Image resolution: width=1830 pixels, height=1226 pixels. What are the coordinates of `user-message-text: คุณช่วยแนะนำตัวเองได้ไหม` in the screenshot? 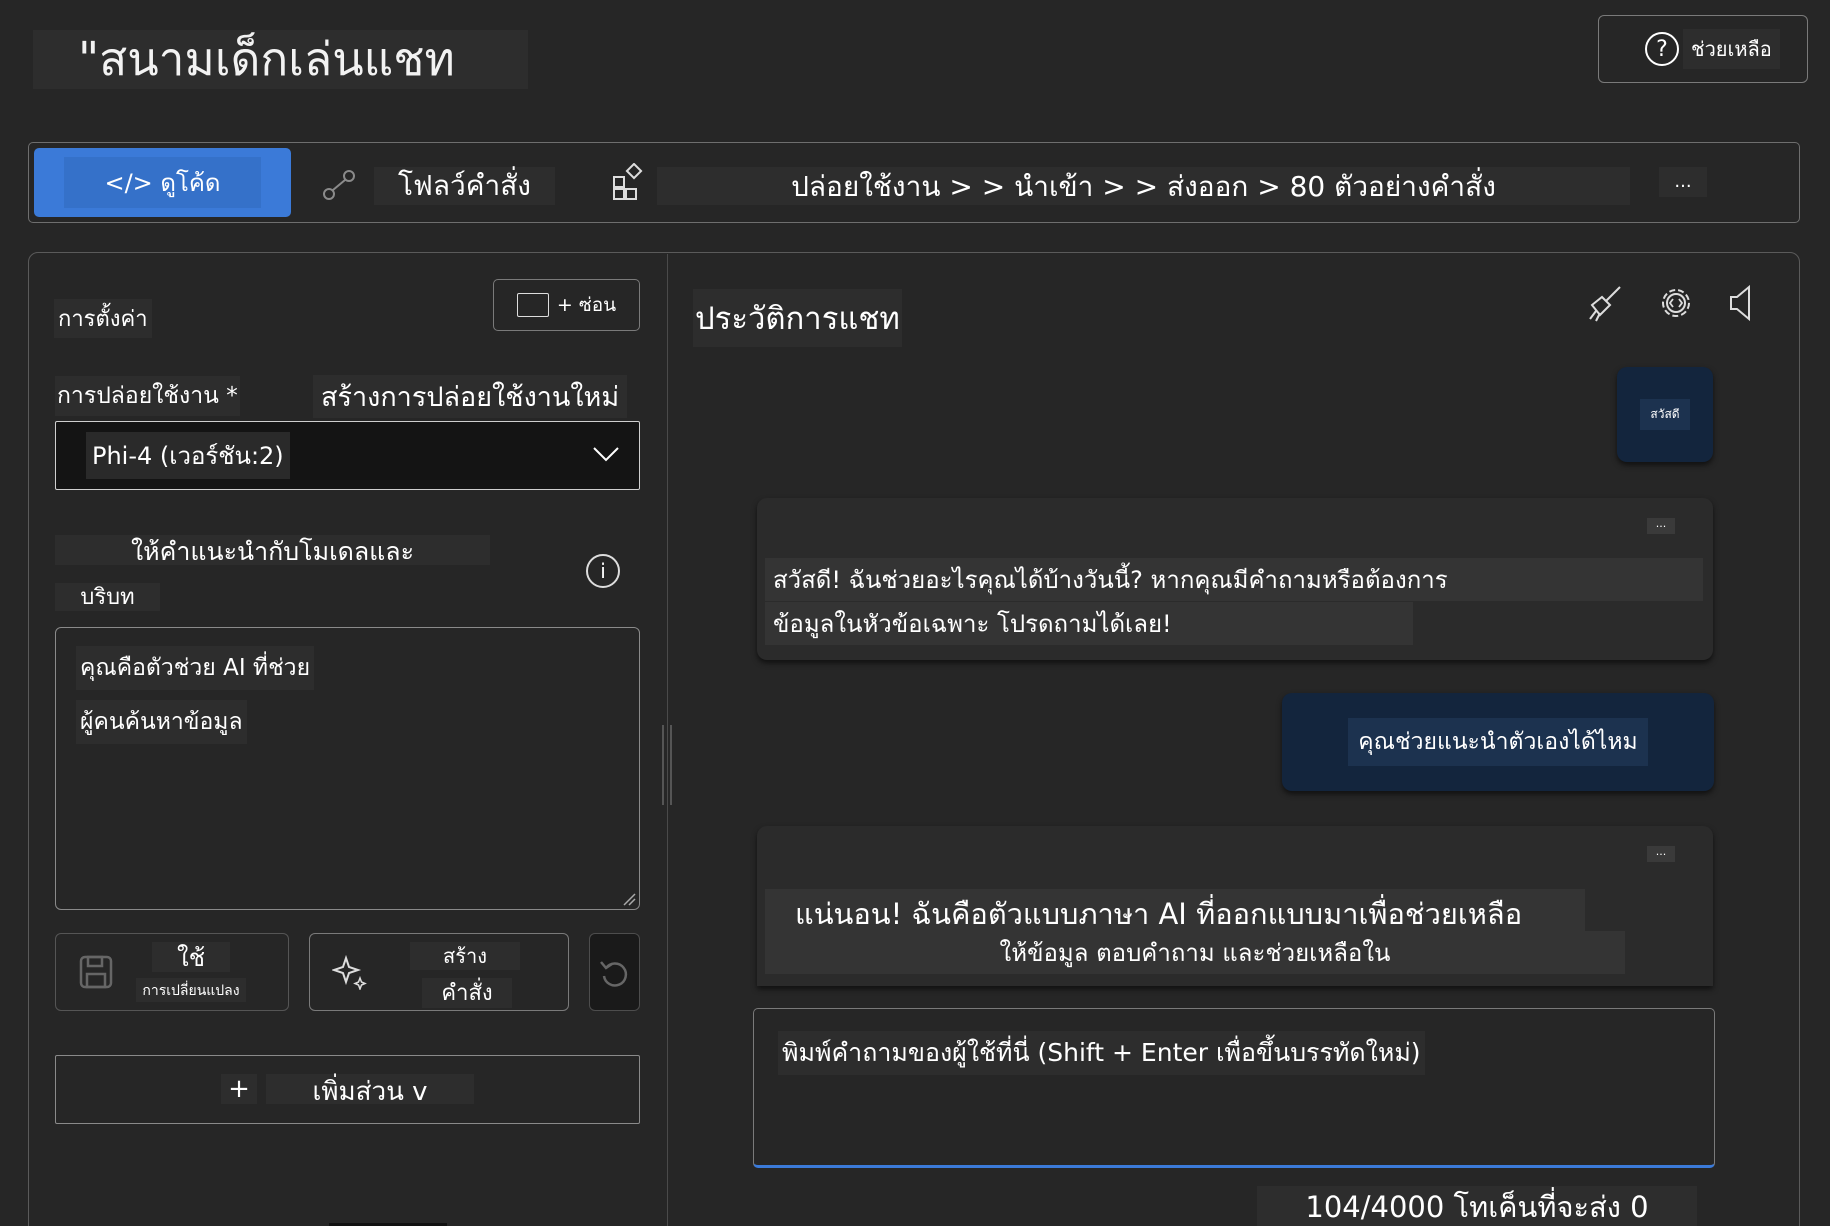 It's located at (1498, 742).